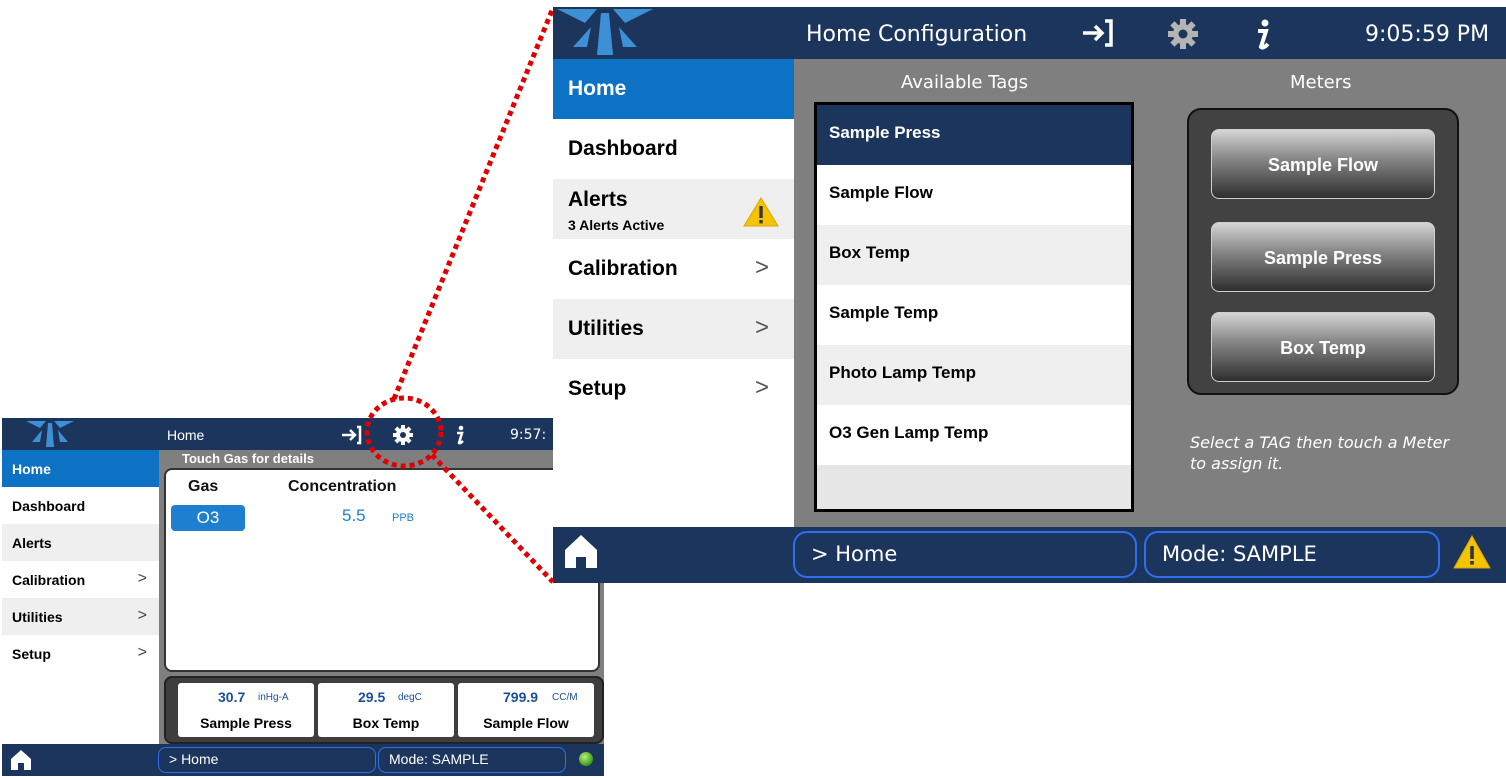  I want to click on alerts-count: 3 Alerts Active, so click(616, 225).